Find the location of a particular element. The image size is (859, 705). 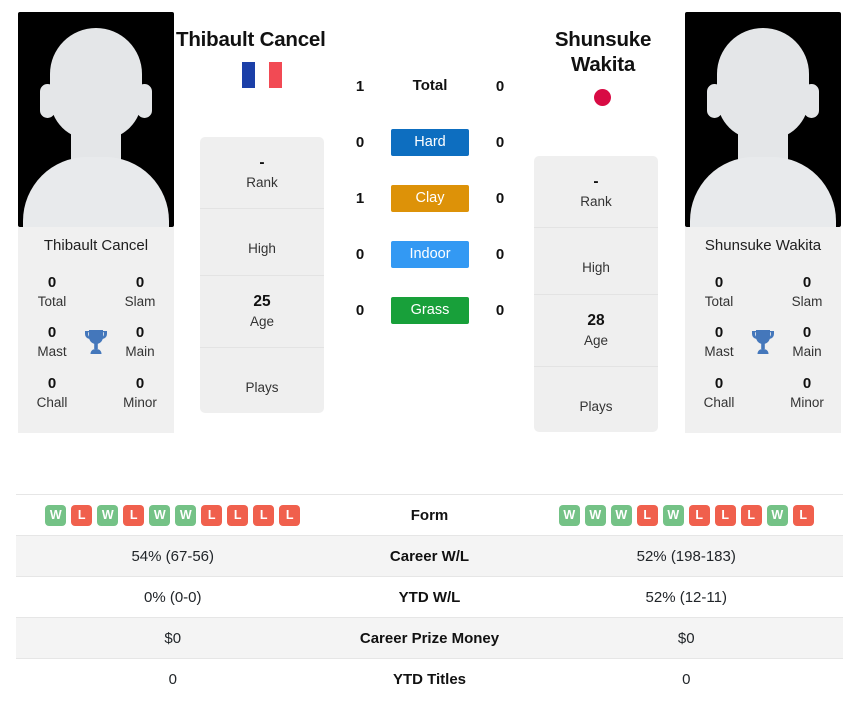

h2h-row-indoor: 0 Indoor 0 is located at coordinates (430, 254).